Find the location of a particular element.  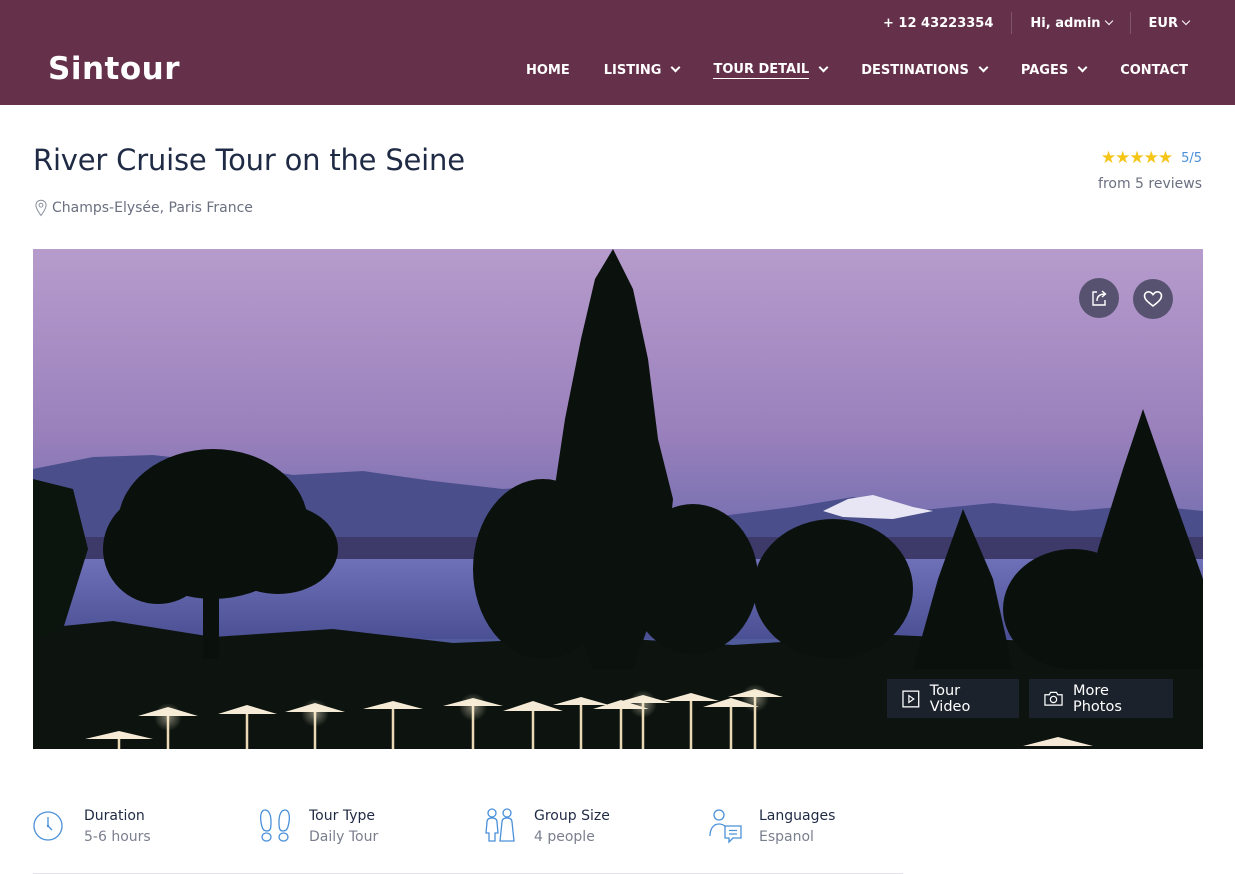

chat-user-icon is located at coordinates (725, 826).